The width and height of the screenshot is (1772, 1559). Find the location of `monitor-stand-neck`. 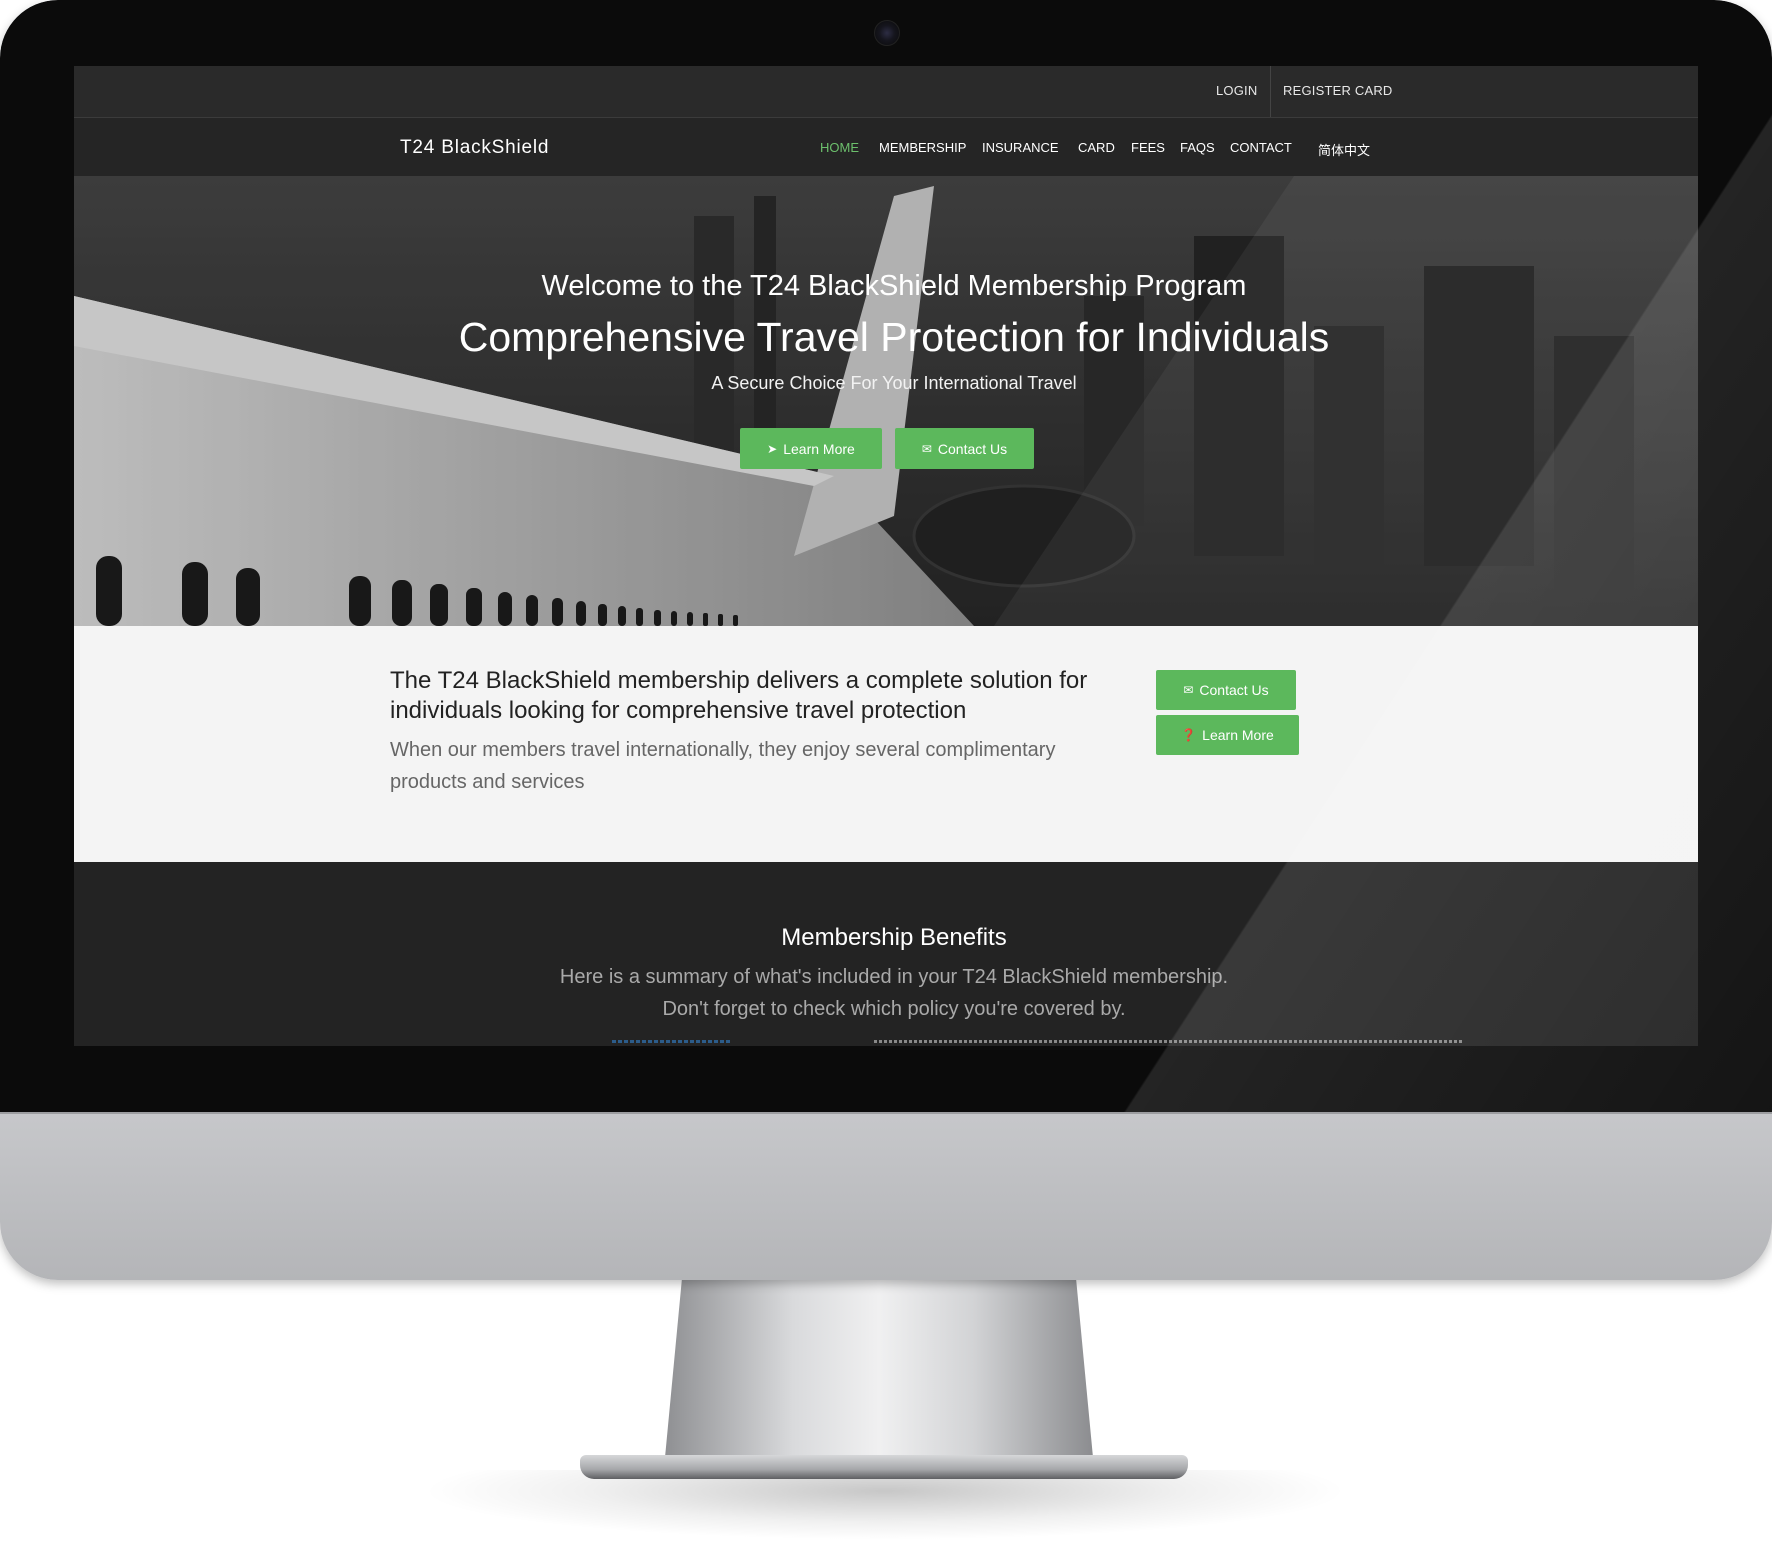

monitor-stand-neck is located at coordinates (879, 1373).